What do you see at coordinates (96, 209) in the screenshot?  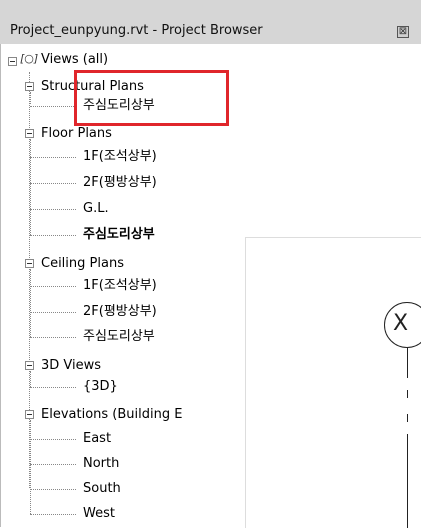 I see `tree-leaf-floor-plan: G.L.` at bounding box center [96, 209].